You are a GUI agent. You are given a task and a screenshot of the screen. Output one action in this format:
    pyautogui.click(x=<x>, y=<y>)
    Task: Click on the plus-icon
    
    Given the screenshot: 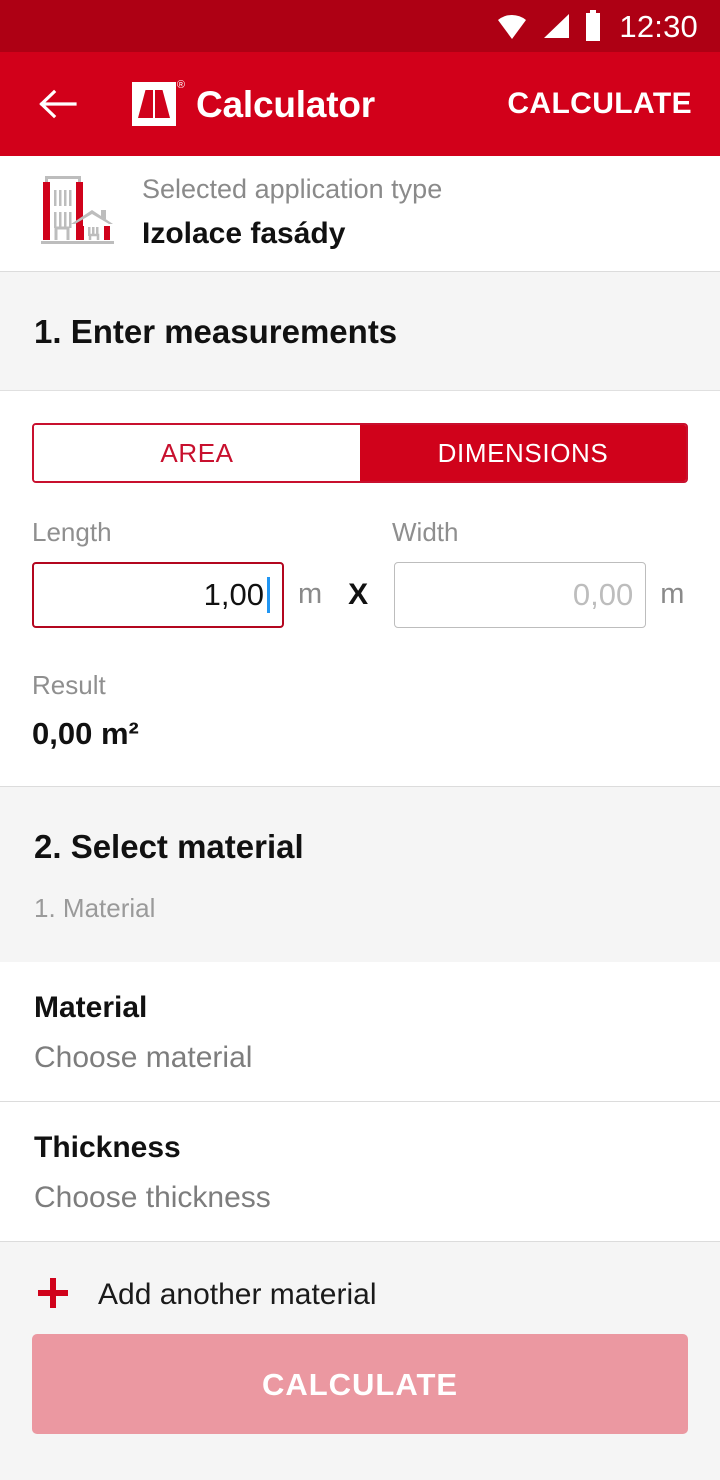 What is the action you would take?
    pyautogui.click(x=53, y=1292)
    